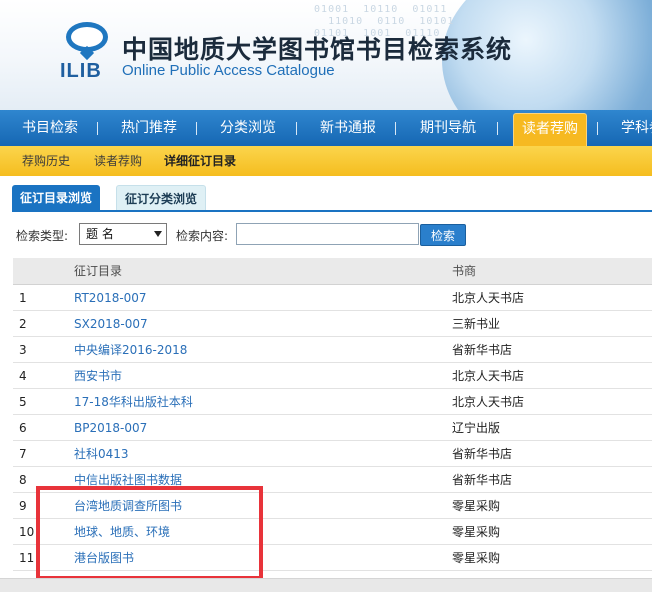  What do you see at coordinates (110, 298) in the screenshot?
I see `catalog-link: RT2018-007` at bounding box center [110, 298].